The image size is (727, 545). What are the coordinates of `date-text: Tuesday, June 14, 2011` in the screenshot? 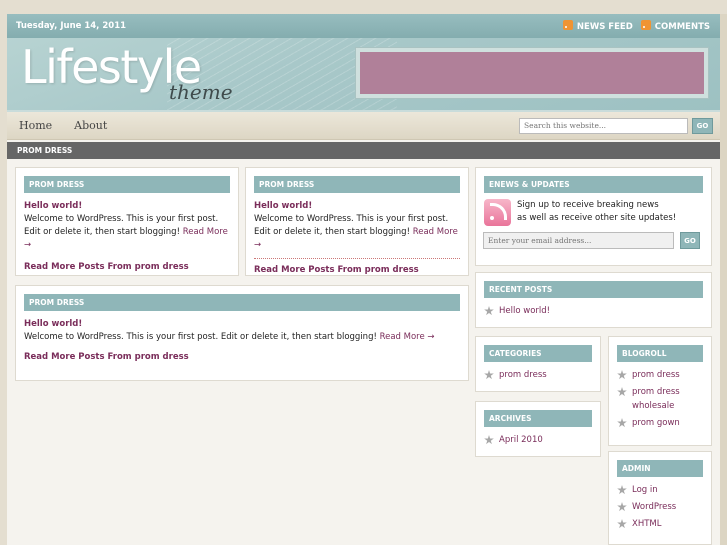 It's located at (71, 26).